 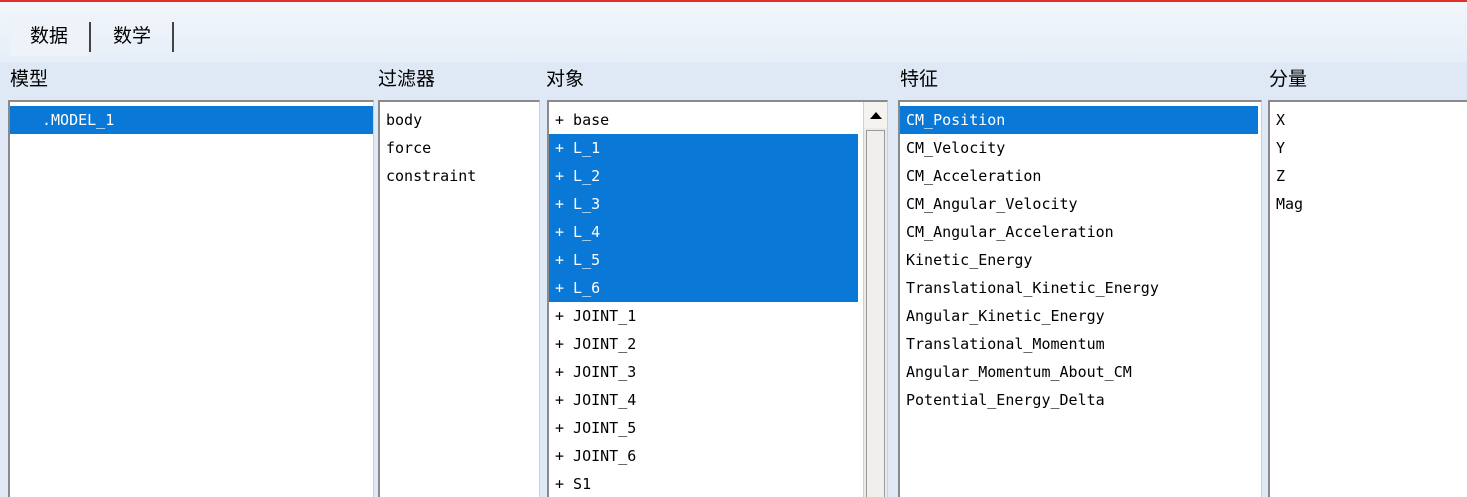 What do you see at coordinates (49, 36) in the screenshot?
I see `tab-data: 数据` at bounding box center [49, 36].